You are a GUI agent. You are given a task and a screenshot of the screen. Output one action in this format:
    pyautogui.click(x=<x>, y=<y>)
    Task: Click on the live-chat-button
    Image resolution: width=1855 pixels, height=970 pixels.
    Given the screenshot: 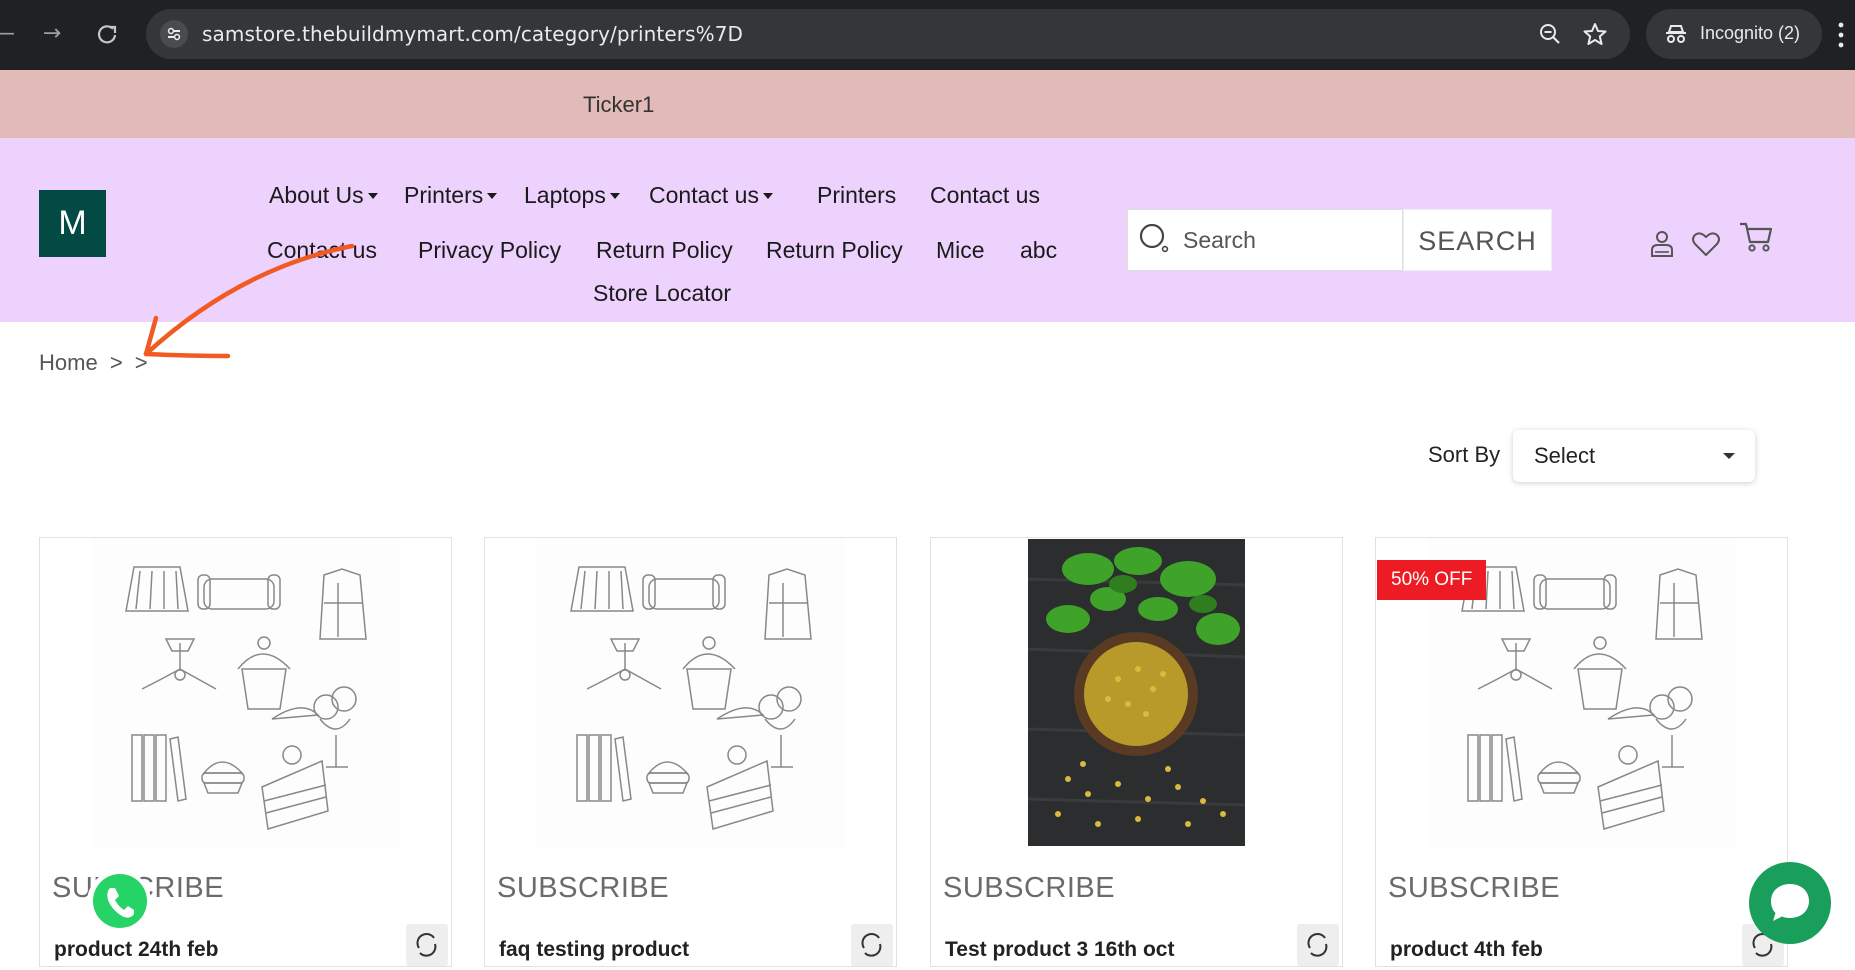 What is the action you would take?
    pyautogui.click(x=1790, y=903)
    